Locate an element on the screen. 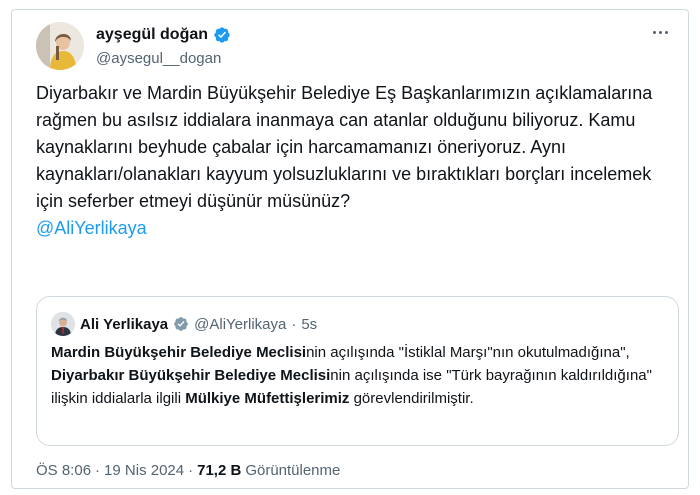 The width and height of the screenshot is (700, 495). view-count: 71,2 B is located at coordinates (219, 470).